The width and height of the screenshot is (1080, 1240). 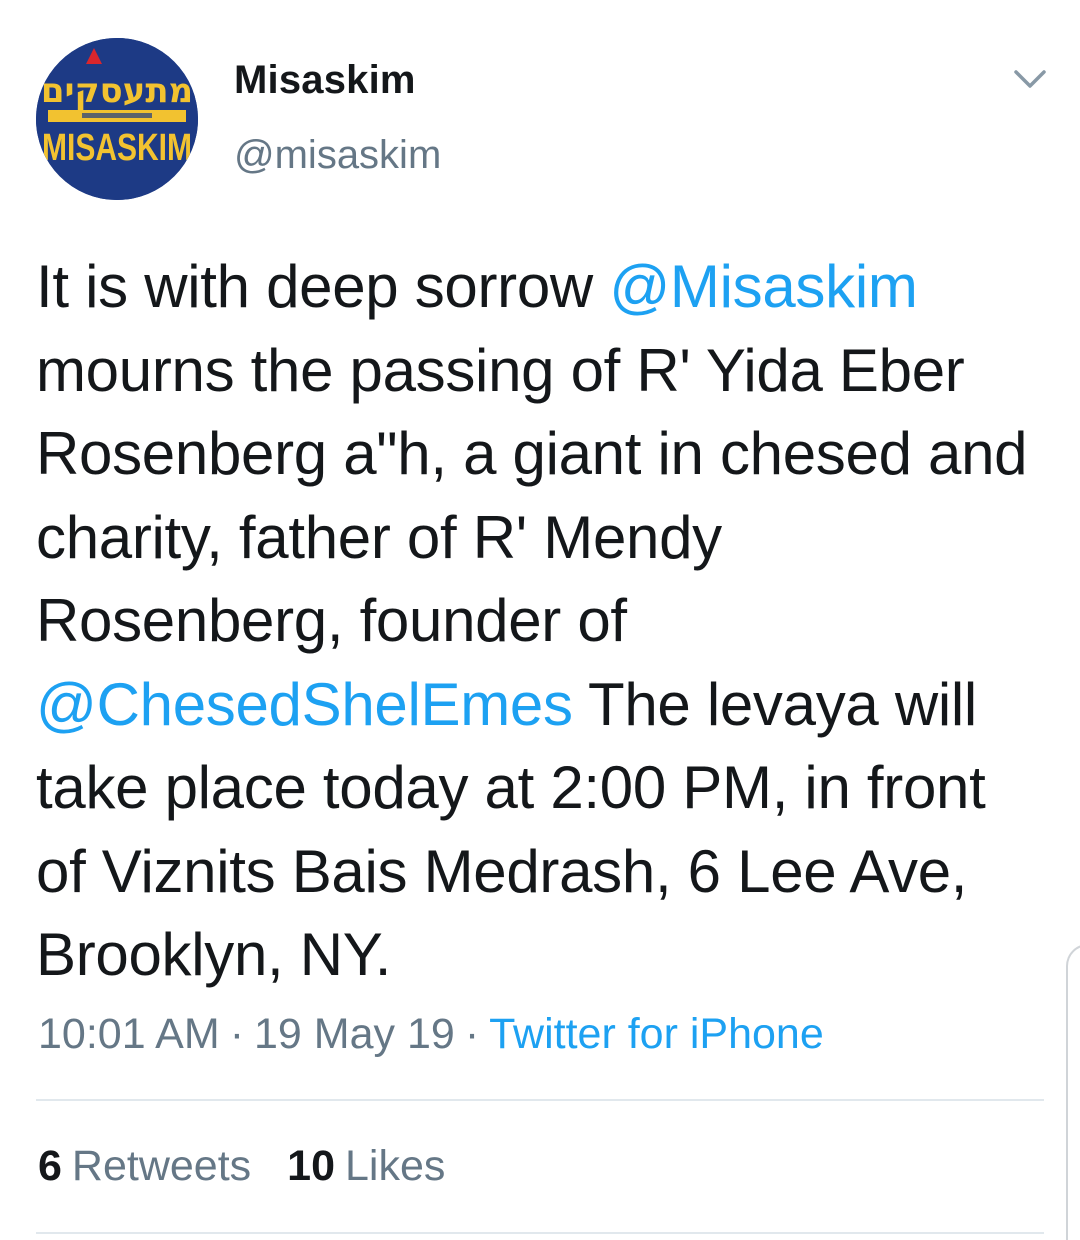 I want to click on likes-label: Likes, so click(x=395, y=1166).